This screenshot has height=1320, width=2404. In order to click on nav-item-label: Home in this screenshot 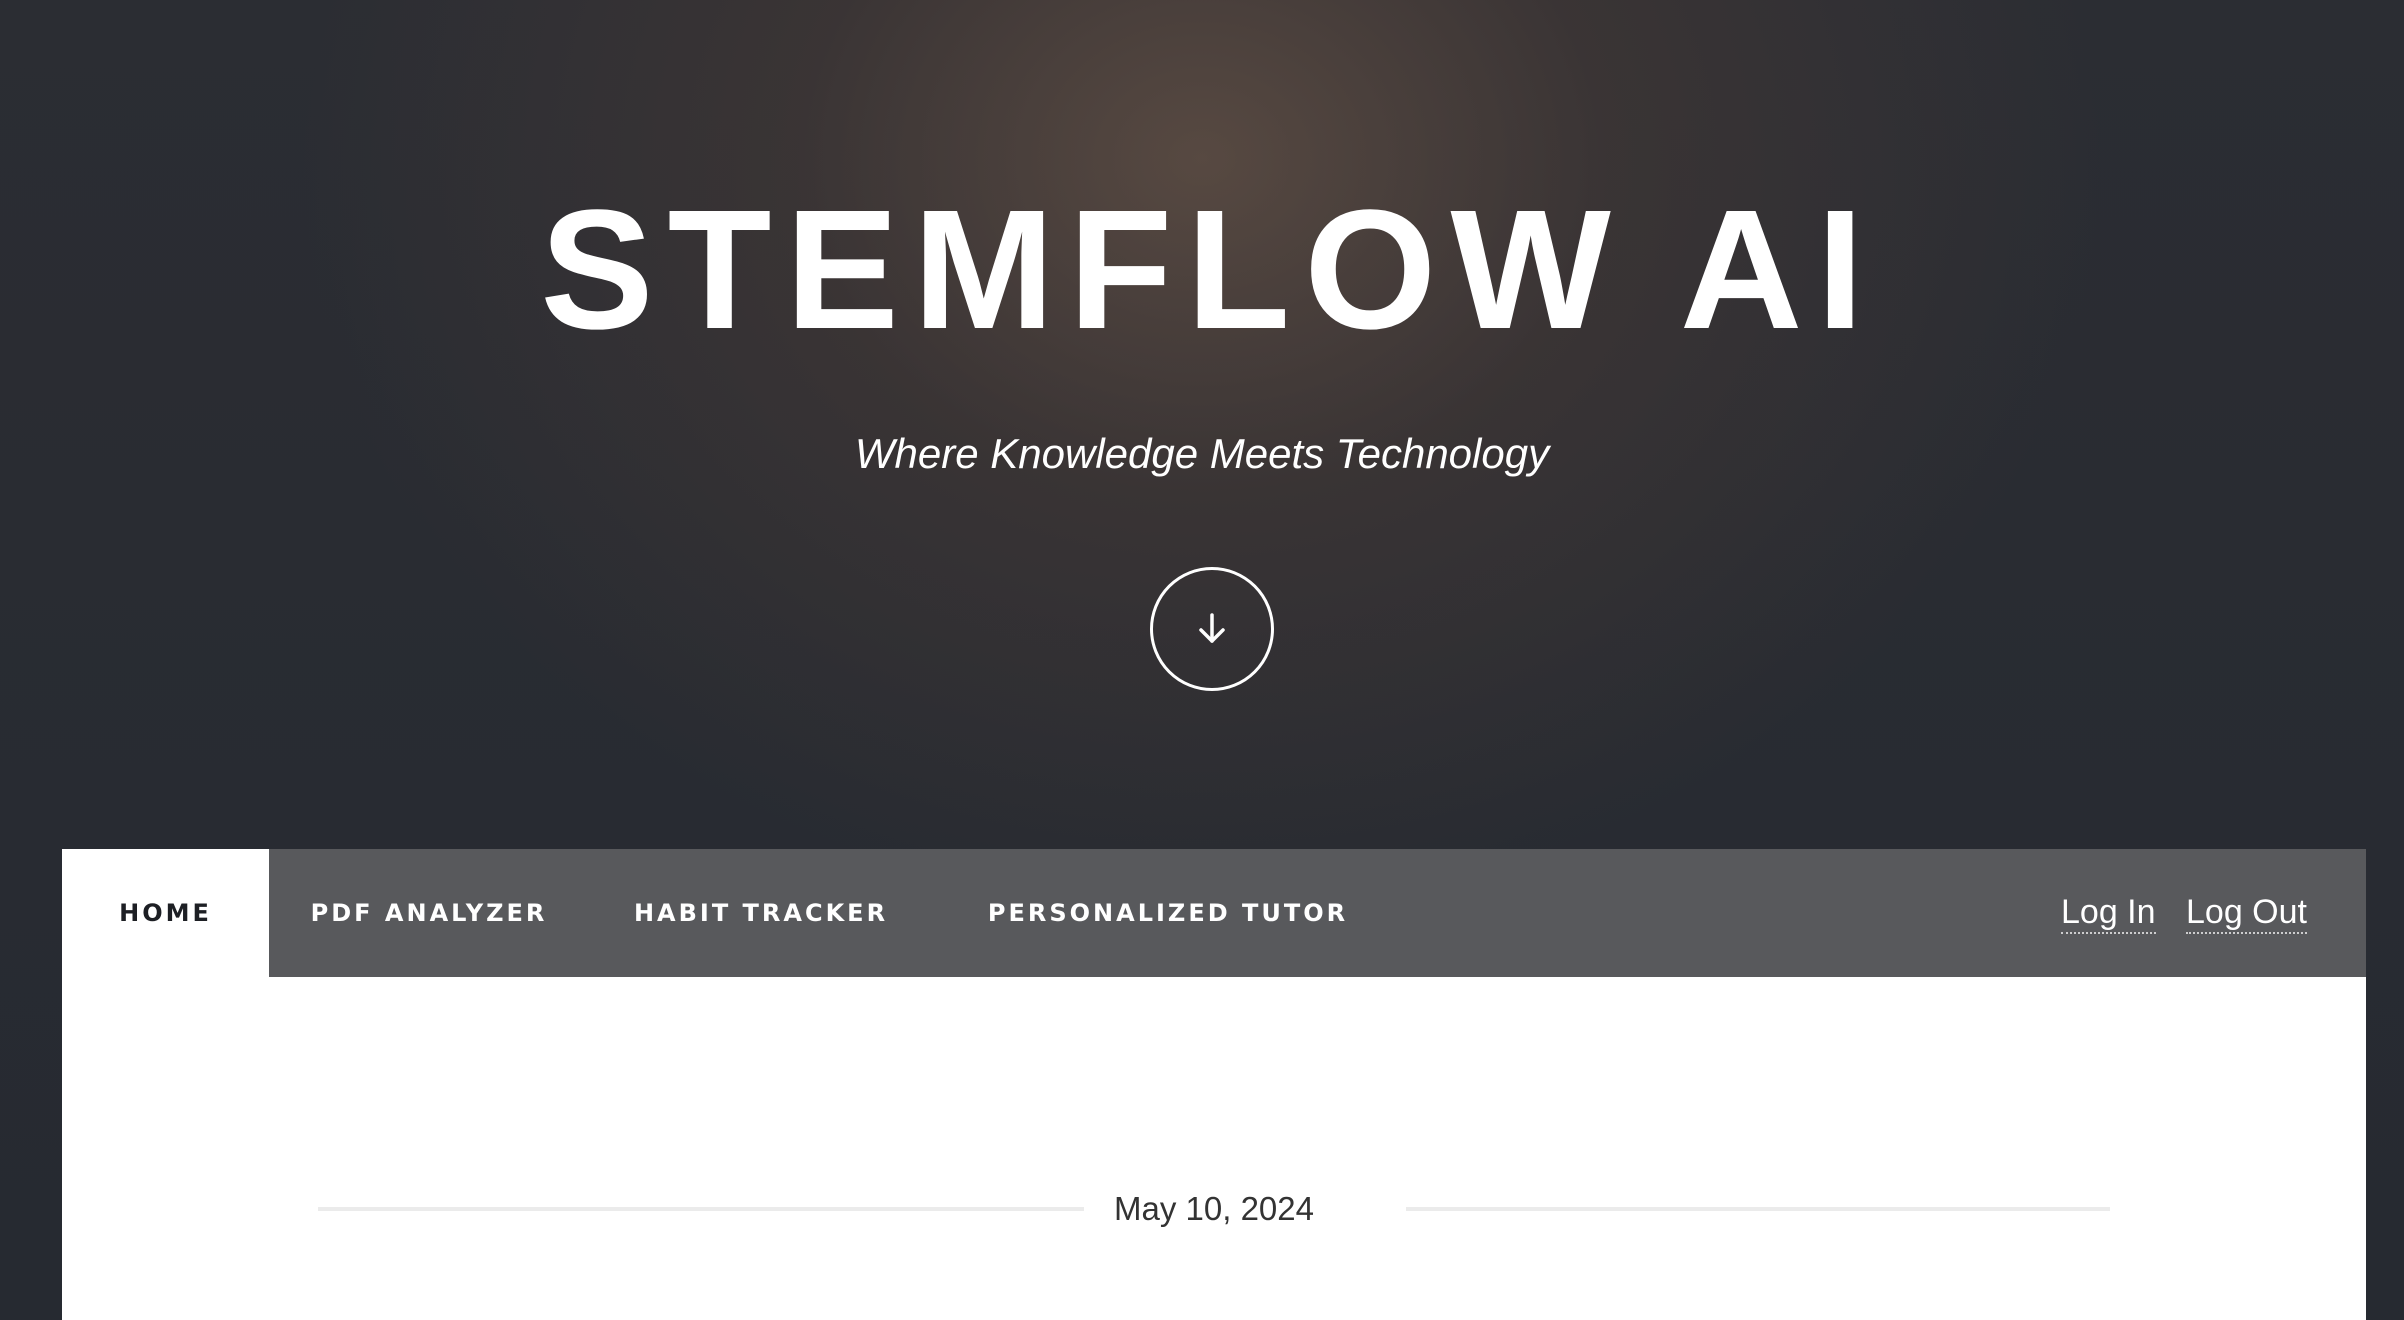, I will do `click(165, 913)`.